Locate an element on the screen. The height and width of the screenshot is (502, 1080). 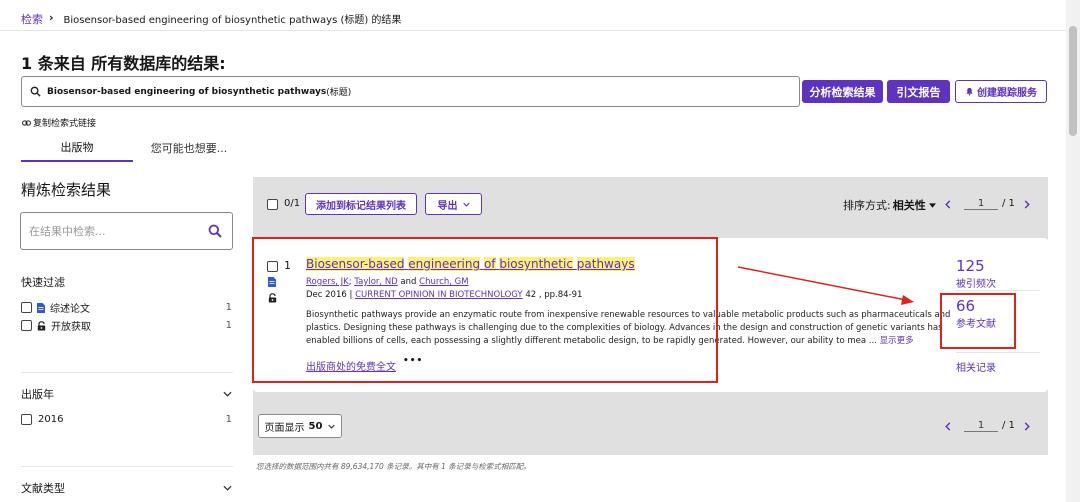
chevron-right-icon is located at coordinates (1027, 426).